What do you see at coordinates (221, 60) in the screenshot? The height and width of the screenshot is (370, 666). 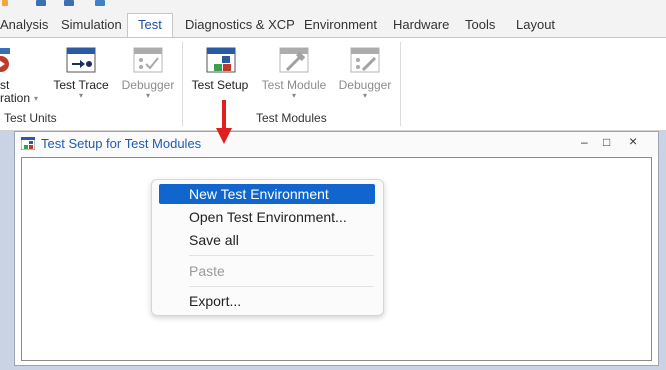 I see `test-setup-icon` at bounding box center [221, 60].